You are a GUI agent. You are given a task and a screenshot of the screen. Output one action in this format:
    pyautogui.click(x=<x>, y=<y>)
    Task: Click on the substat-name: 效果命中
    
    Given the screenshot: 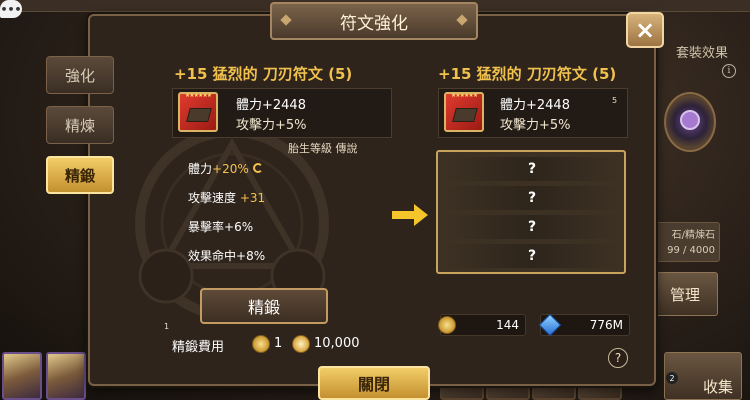 What is the action you would take?
    pyautogui.click(x=212, y=256)
    